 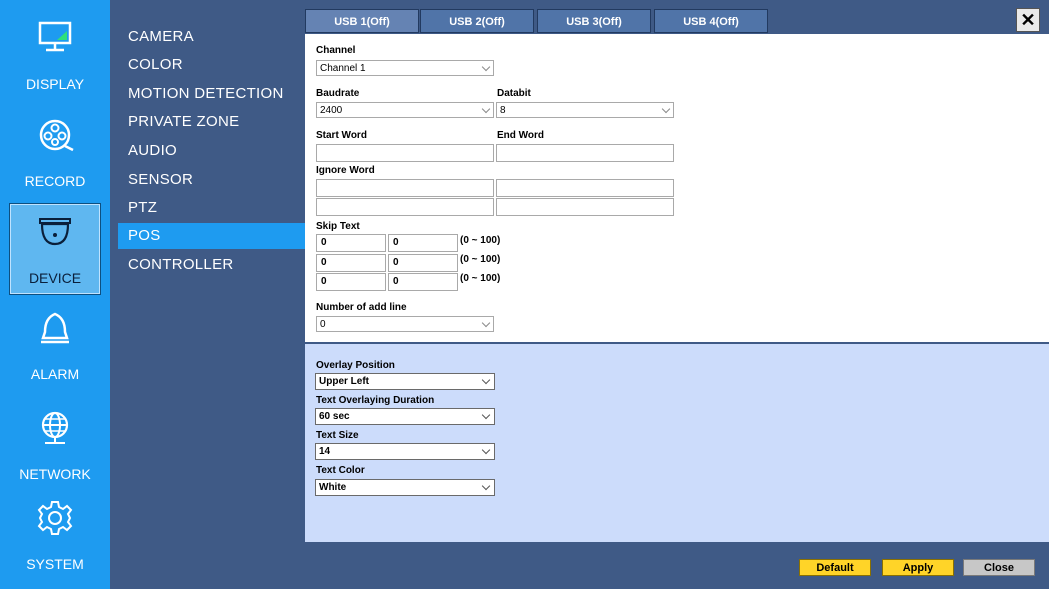 I want to click on skip-start-input-3: 0, so click(x=351, y=282).